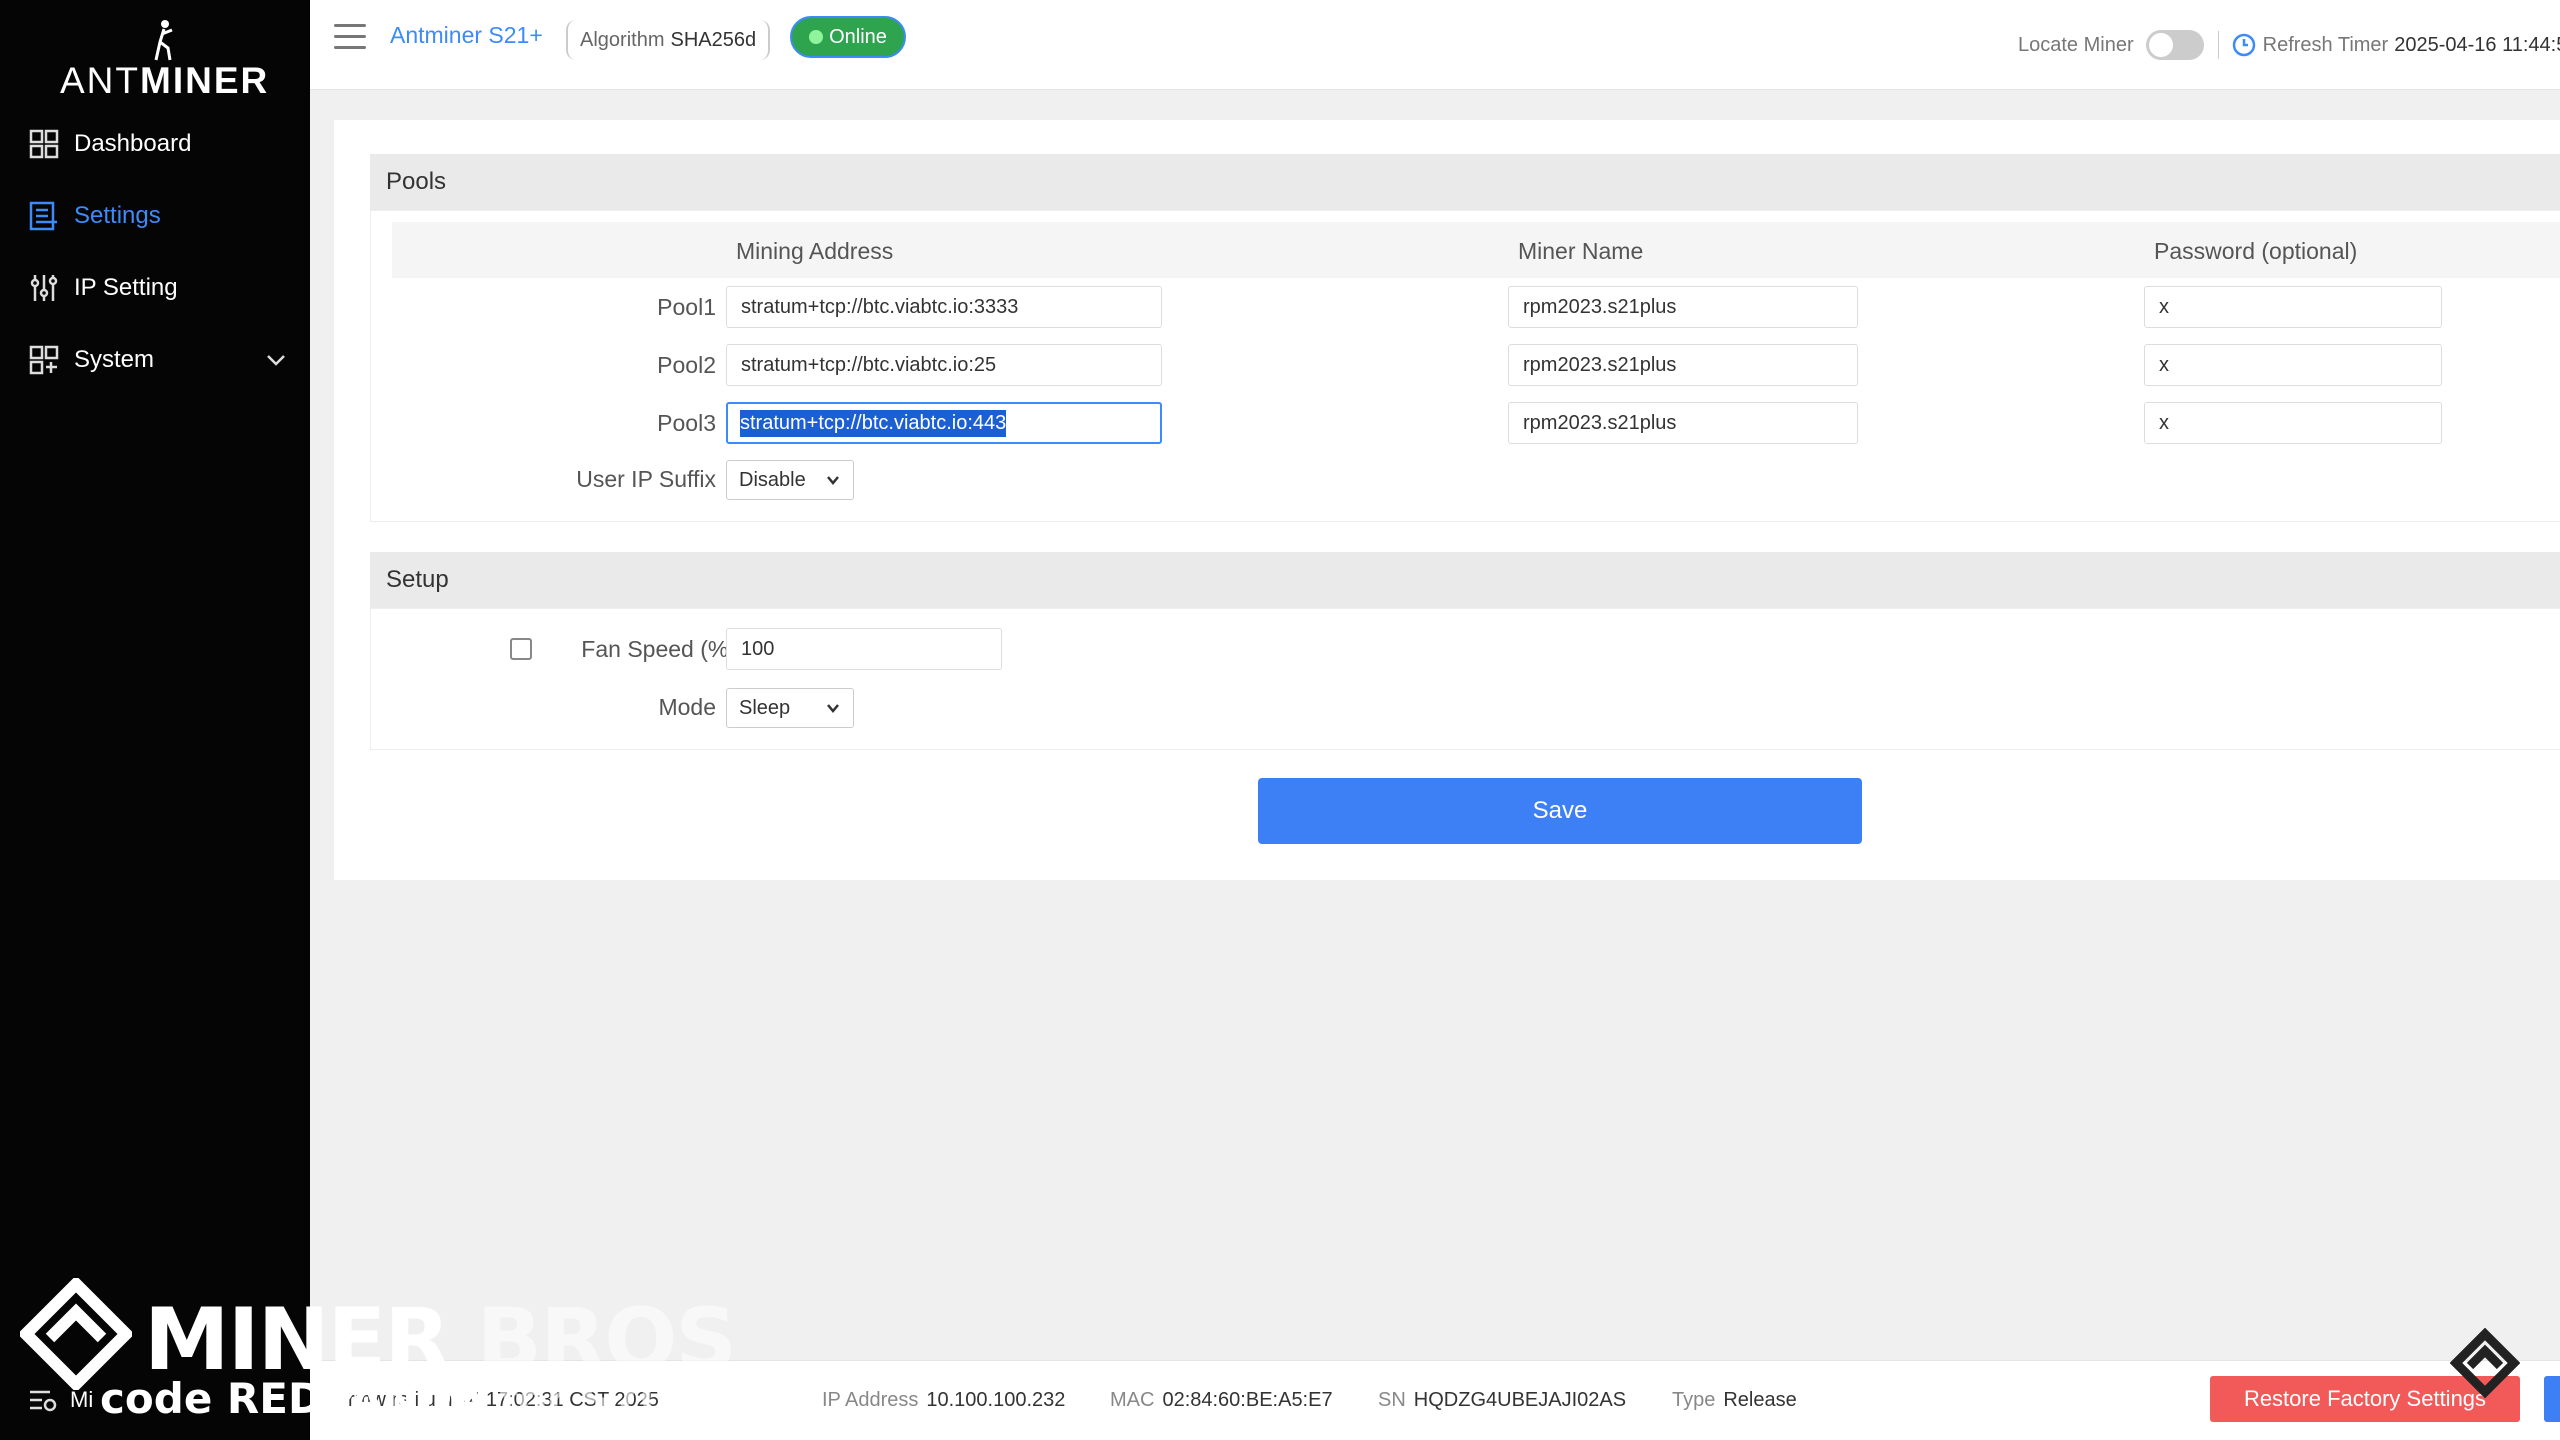 Image resolution: width=2560 pixels, height=1440 pixels. I want to click on ip-suffix-select: Disable, so click(790, 480).